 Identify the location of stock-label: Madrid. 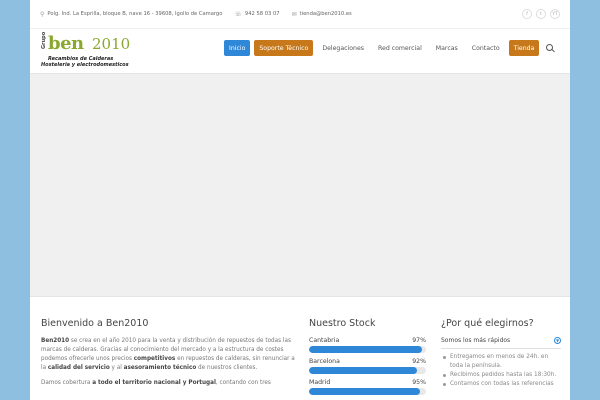
(320, 382).